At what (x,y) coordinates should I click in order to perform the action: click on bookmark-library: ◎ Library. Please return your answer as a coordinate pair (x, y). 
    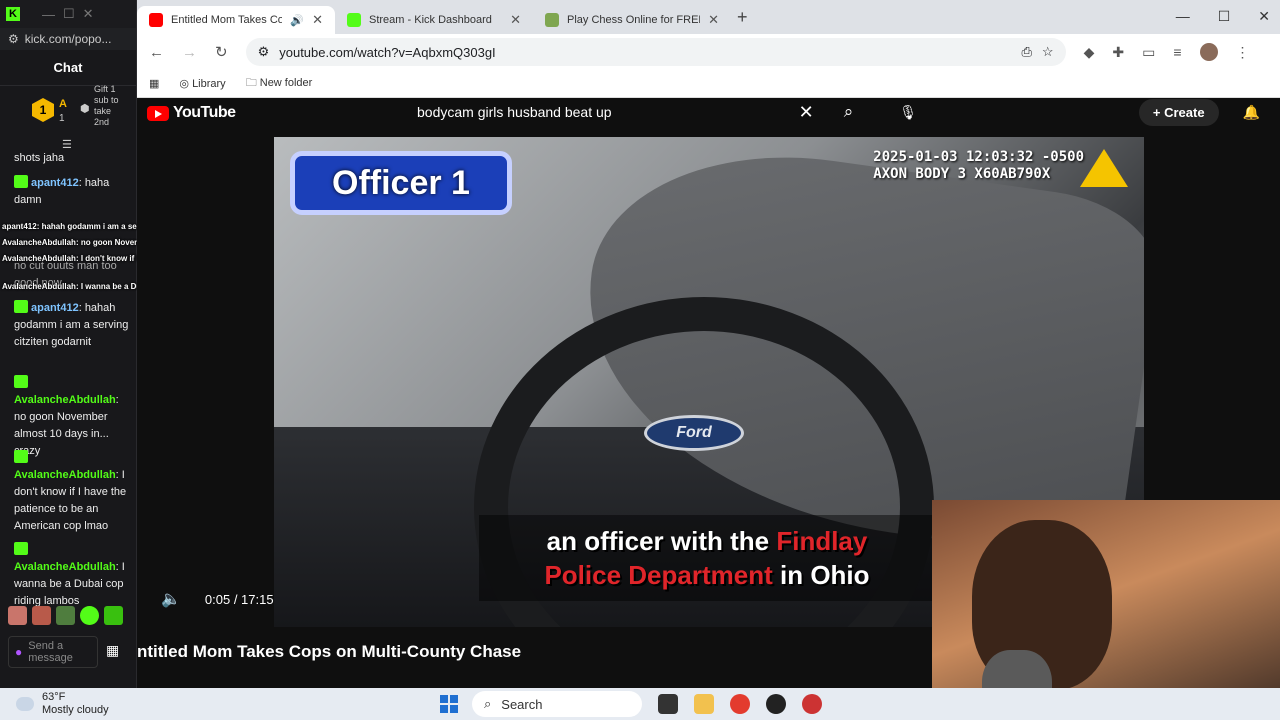
    Looking at the image, I should click on (202, 83).